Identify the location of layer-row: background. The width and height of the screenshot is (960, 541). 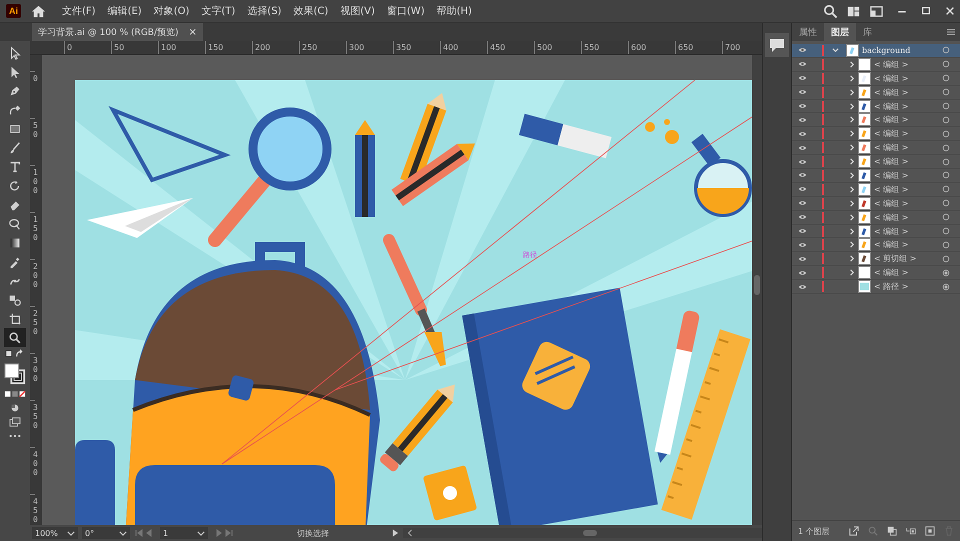
(876, 51).